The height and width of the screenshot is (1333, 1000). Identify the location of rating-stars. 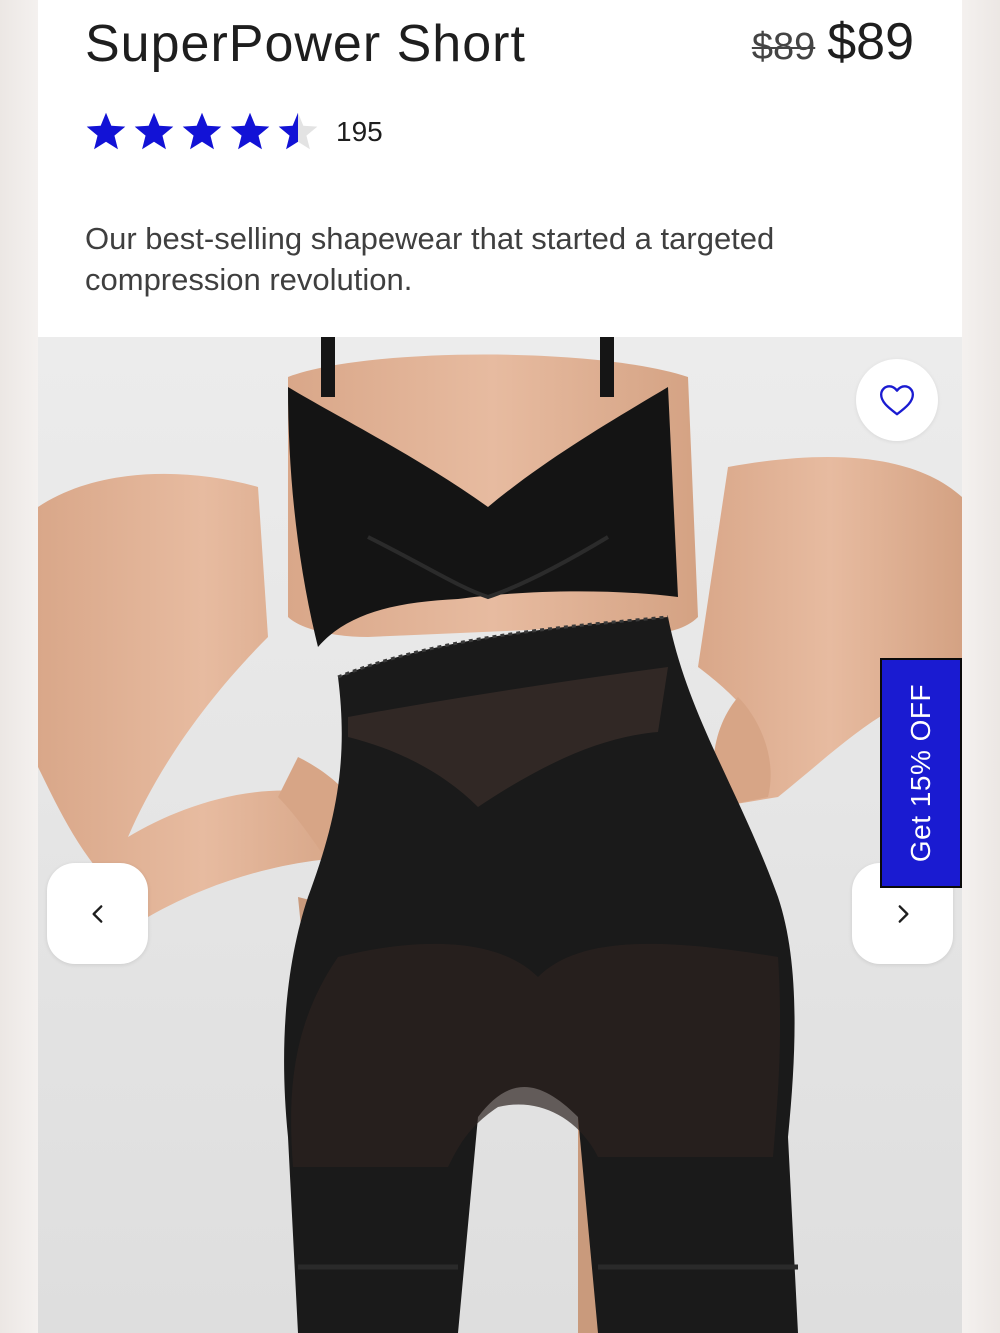
(202, 132).